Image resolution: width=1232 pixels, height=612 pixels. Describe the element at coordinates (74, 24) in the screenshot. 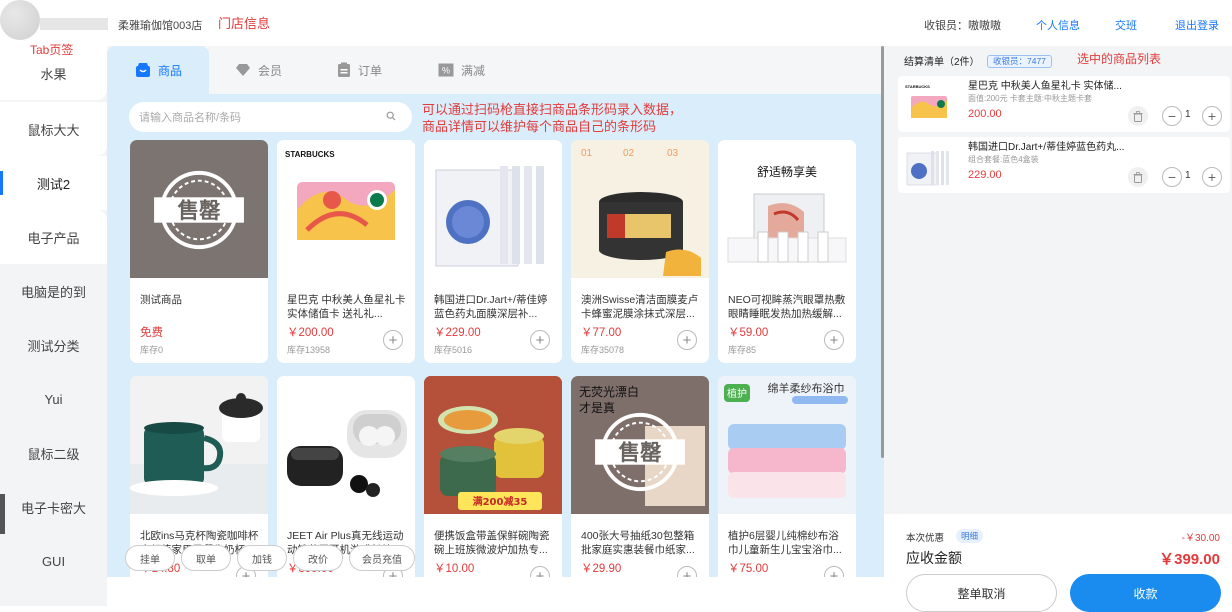

I see `blurred-store-prefix` at that location.